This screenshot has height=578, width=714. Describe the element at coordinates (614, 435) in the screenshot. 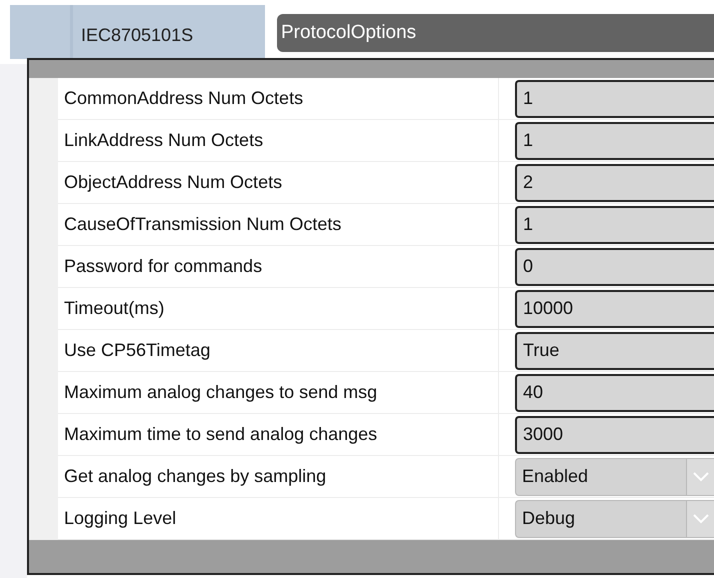

I see `value-field: 3000` at that location.